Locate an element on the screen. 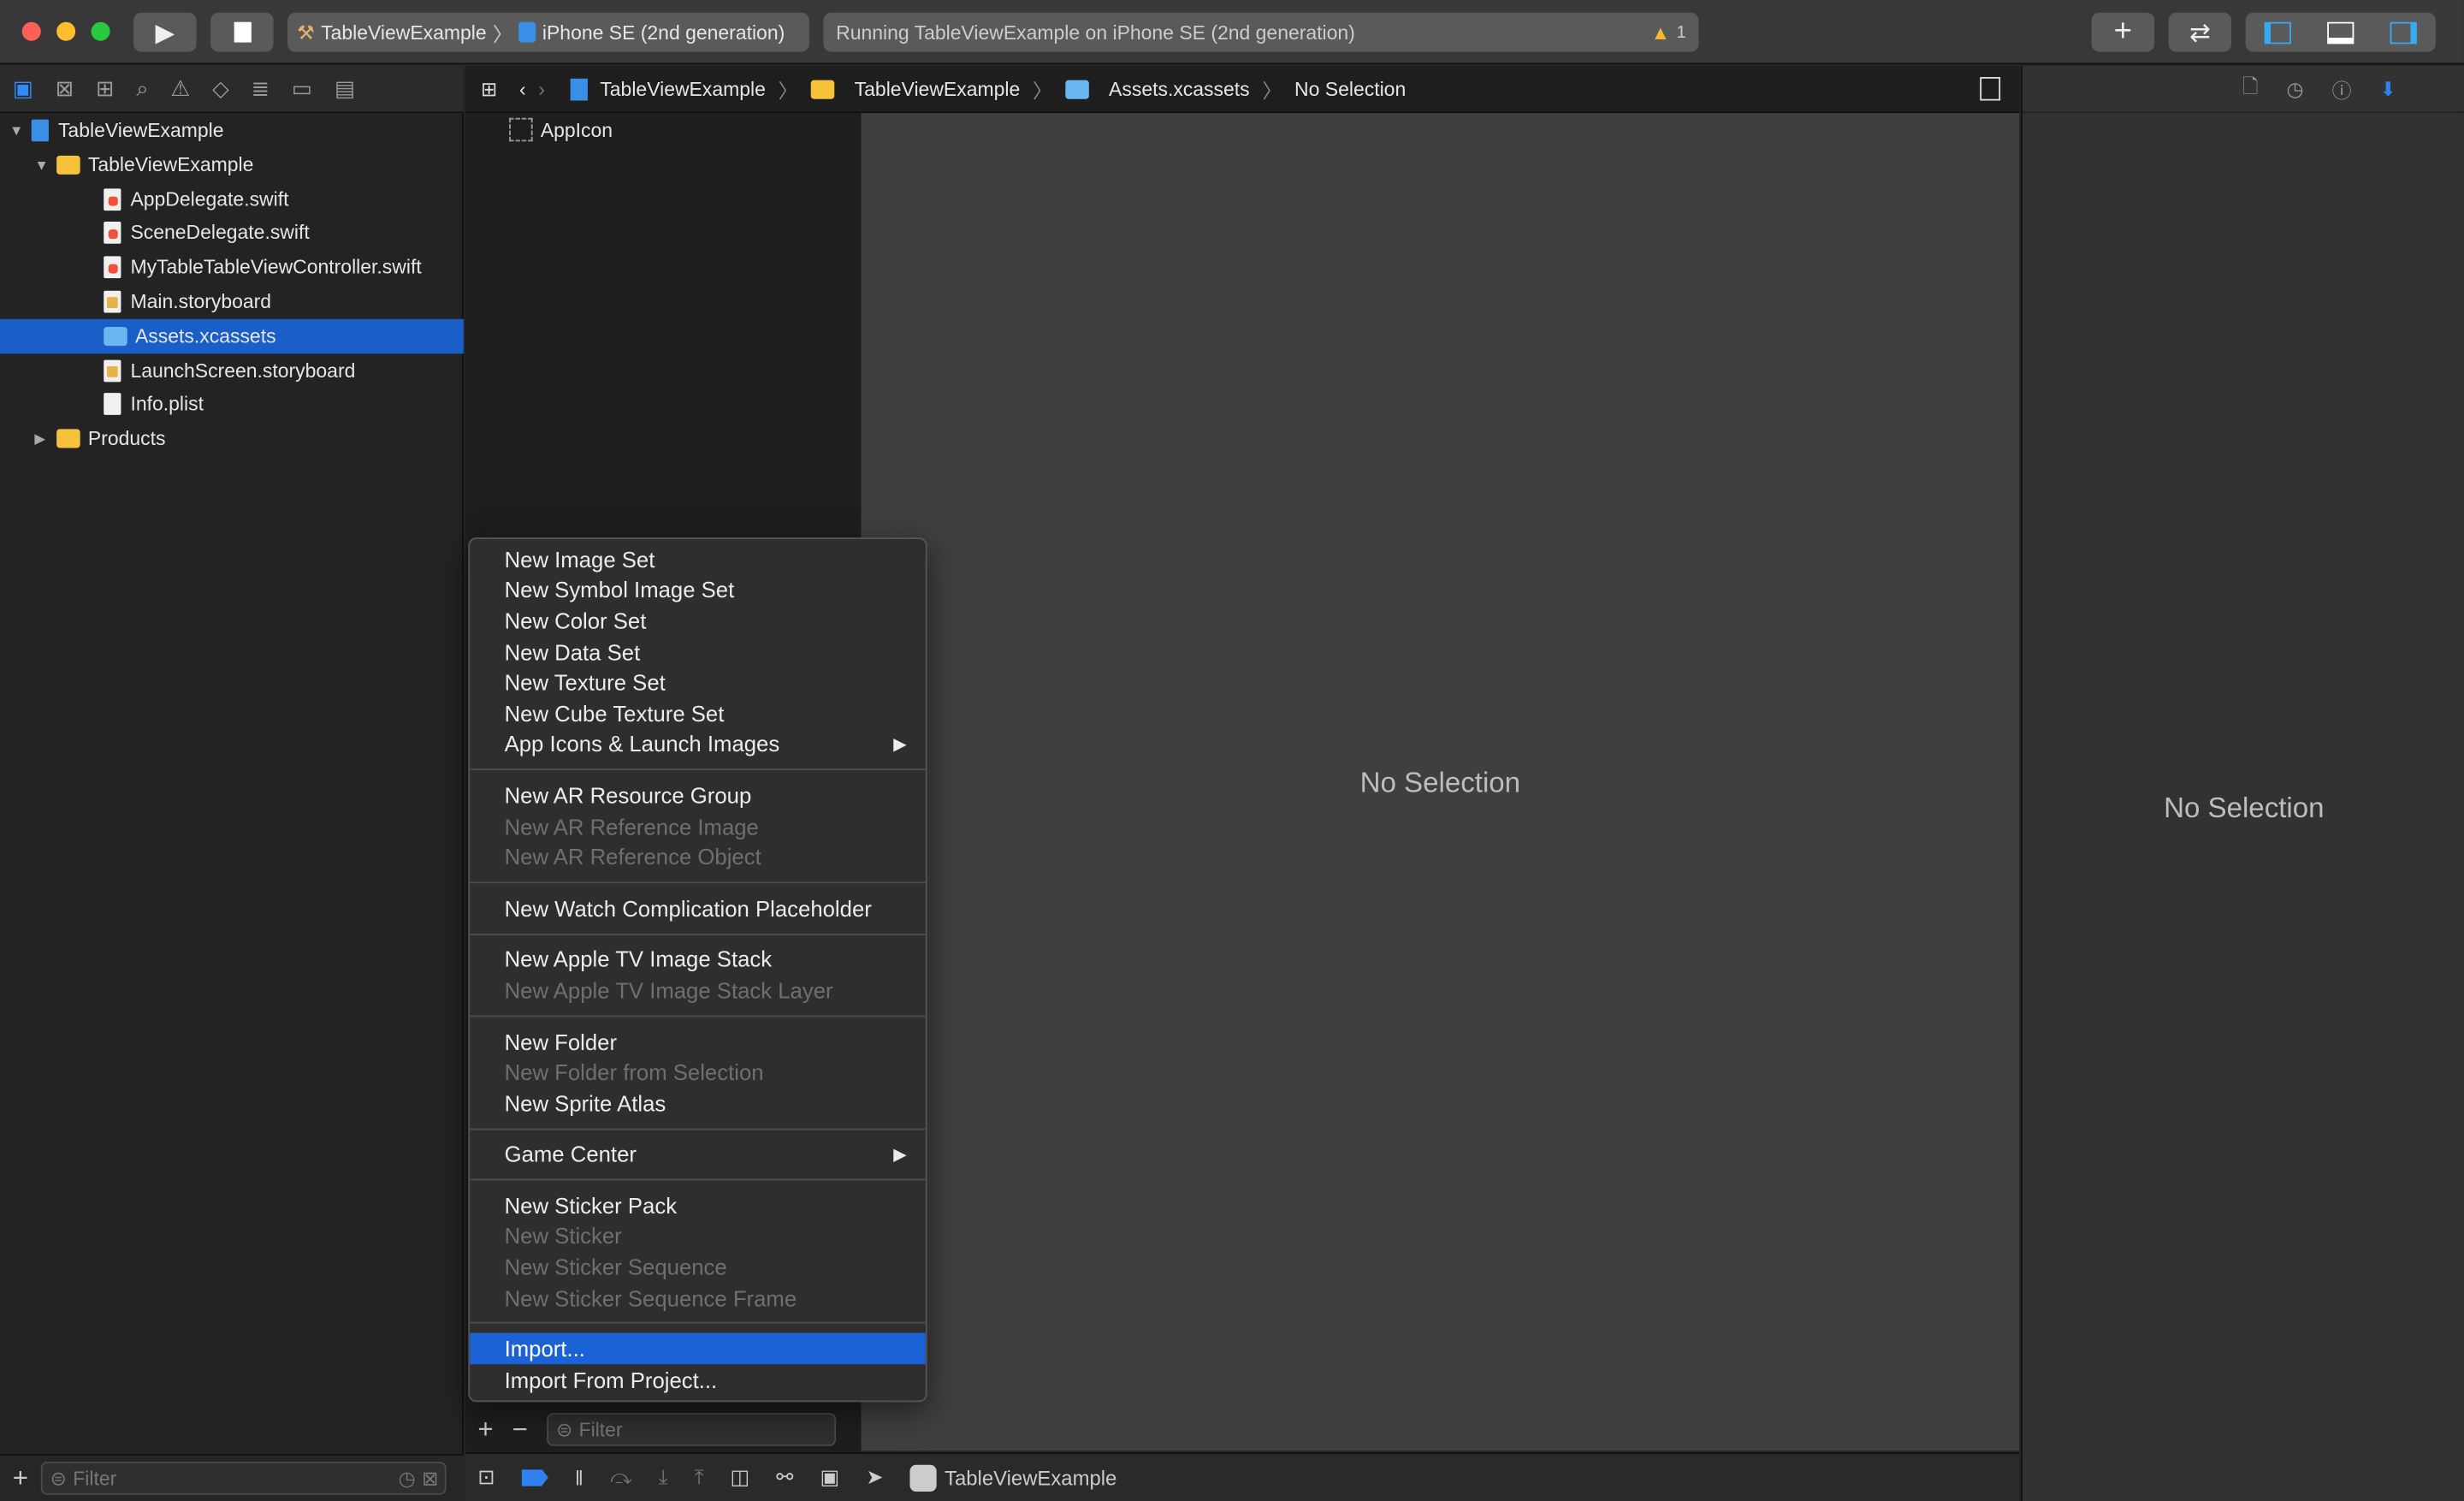 Image resolution: width=2464 pixels, height=1501 pixels. breadcrumb-group: TableViewExample is located at coordinates (938, 89).